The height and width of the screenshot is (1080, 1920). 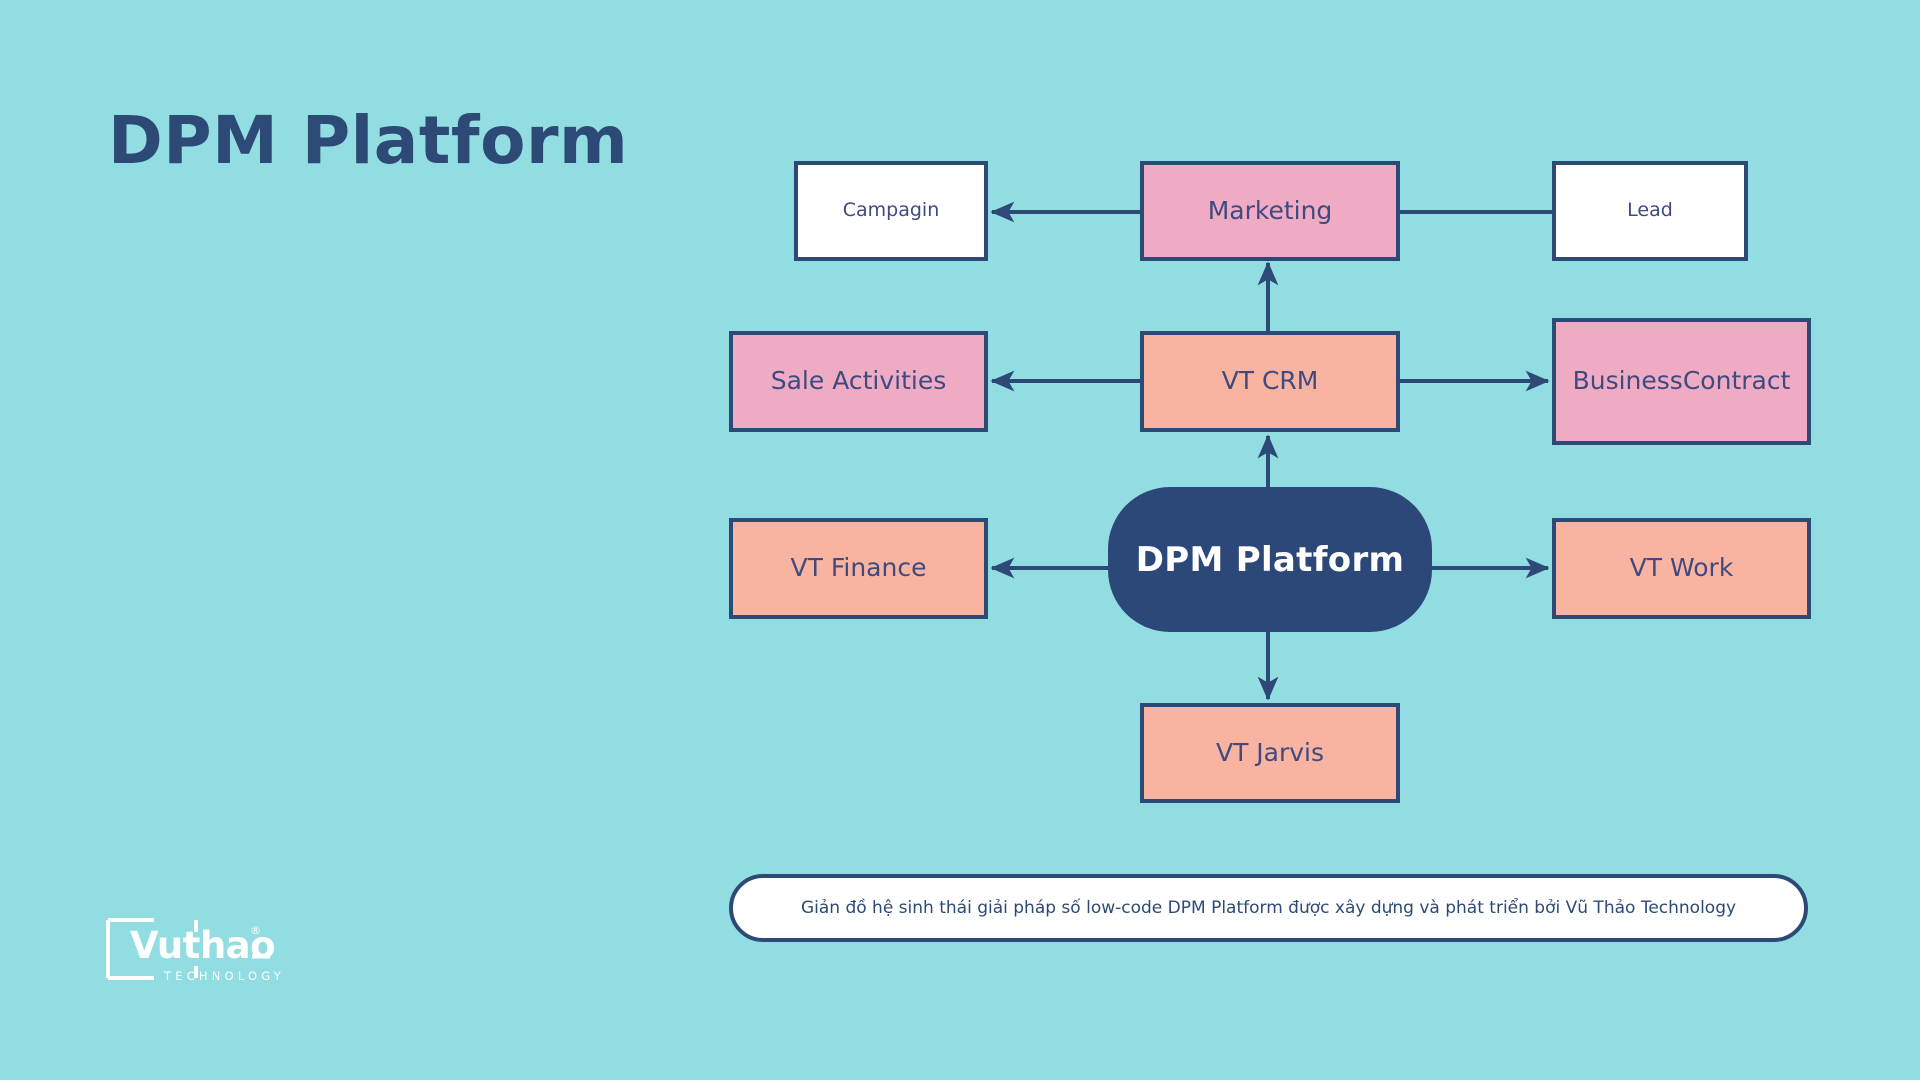 I want to click on node-vt-work: VT Work, so click(x=1681, y=568).